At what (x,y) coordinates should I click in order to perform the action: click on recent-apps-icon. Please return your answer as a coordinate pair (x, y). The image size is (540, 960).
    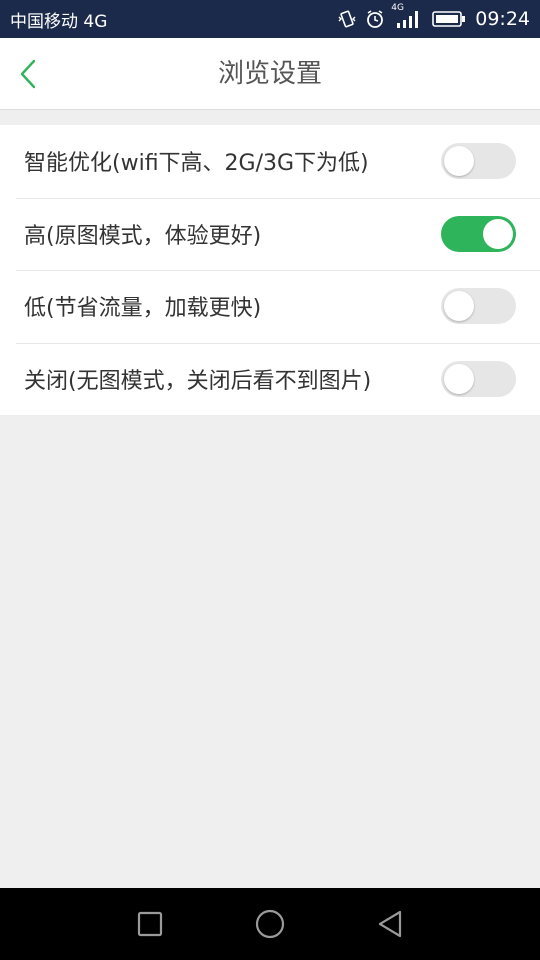
    Looking at the image, I should click on (150, 924).